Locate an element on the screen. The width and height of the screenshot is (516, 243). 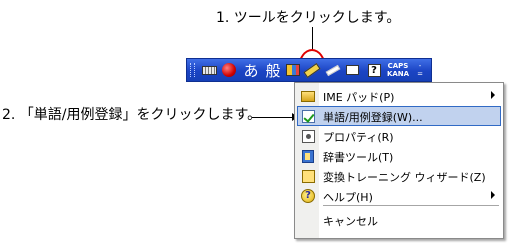
help-button: ? is located at coordinates (374, 70).